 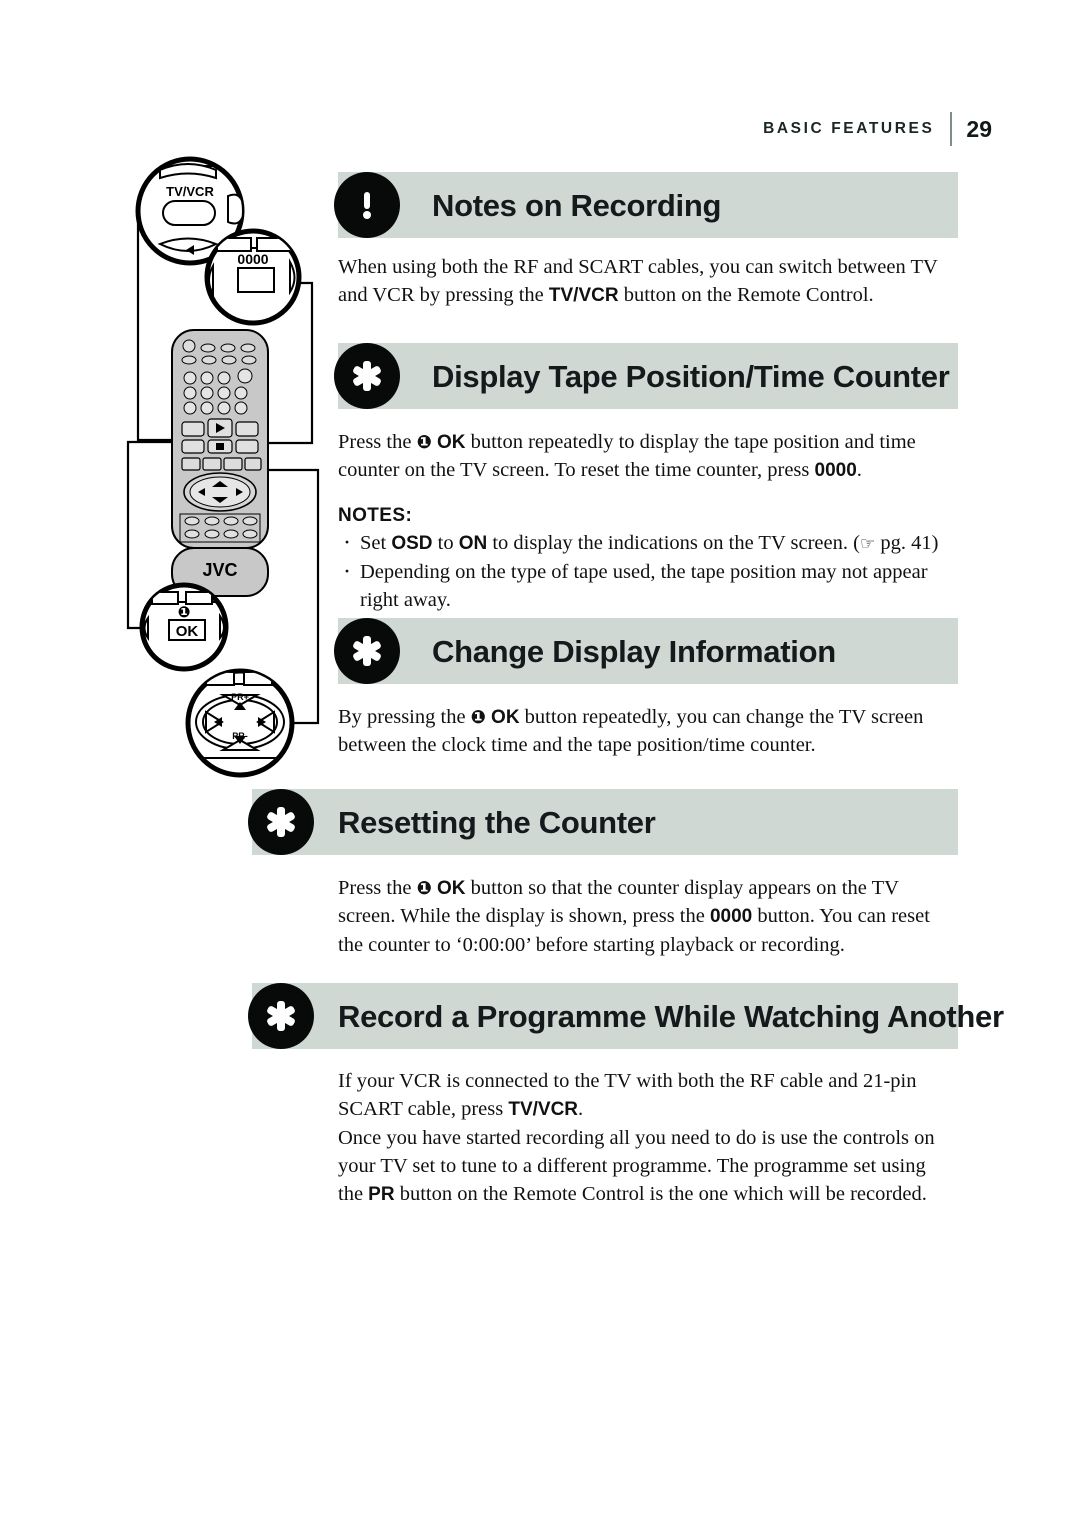 I want to click on section-notes-on-recording: Notes on Recording, so click(x=646, y=205).